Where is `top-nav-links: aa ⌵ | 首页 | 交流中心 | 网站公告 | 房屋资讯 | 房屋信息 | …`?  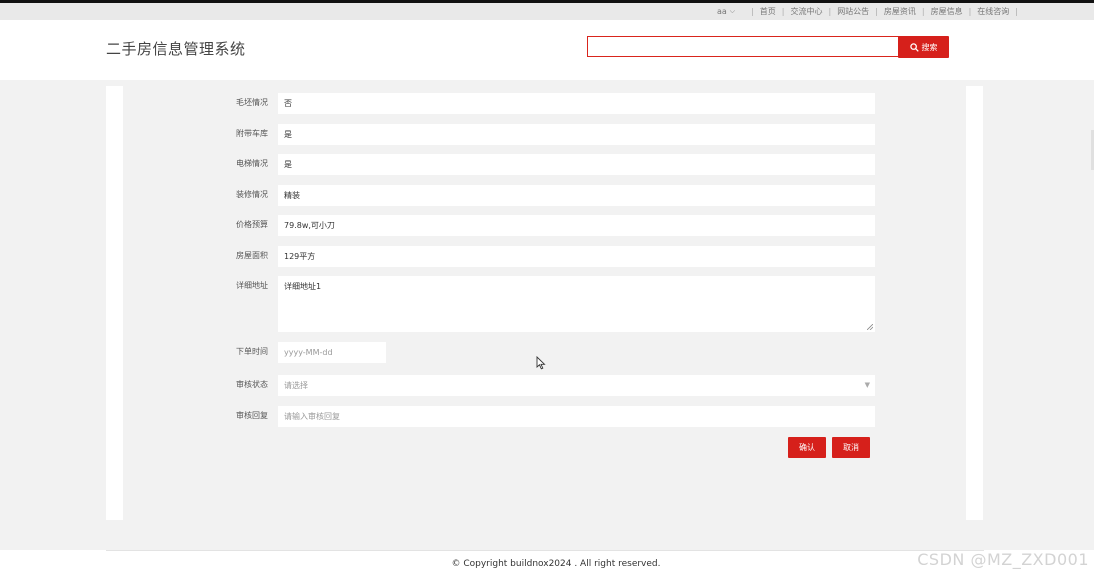
top-nav-links: aa ⌵ | 首页 | 交流中心 | 网站公告 | 房屋资讯 | 房屋信息 | … is located at coordinates (867, 11).